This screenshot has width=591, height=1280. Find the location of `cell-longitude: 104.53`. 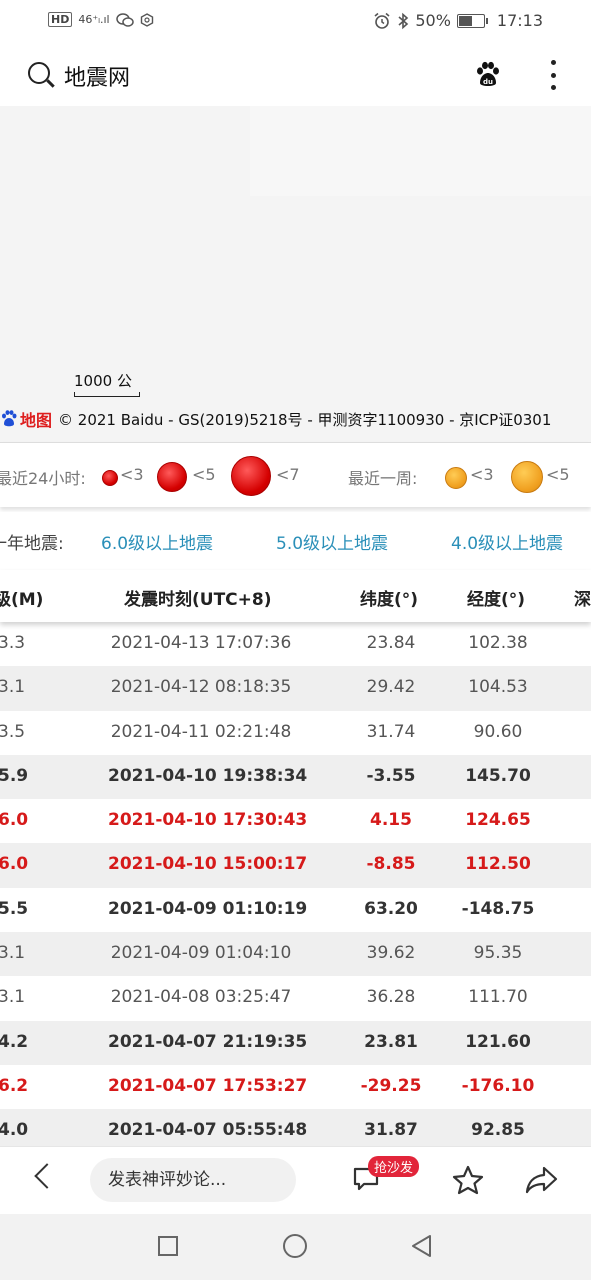

cell-longitude: 104.53 is located at coordinates (498, 687).